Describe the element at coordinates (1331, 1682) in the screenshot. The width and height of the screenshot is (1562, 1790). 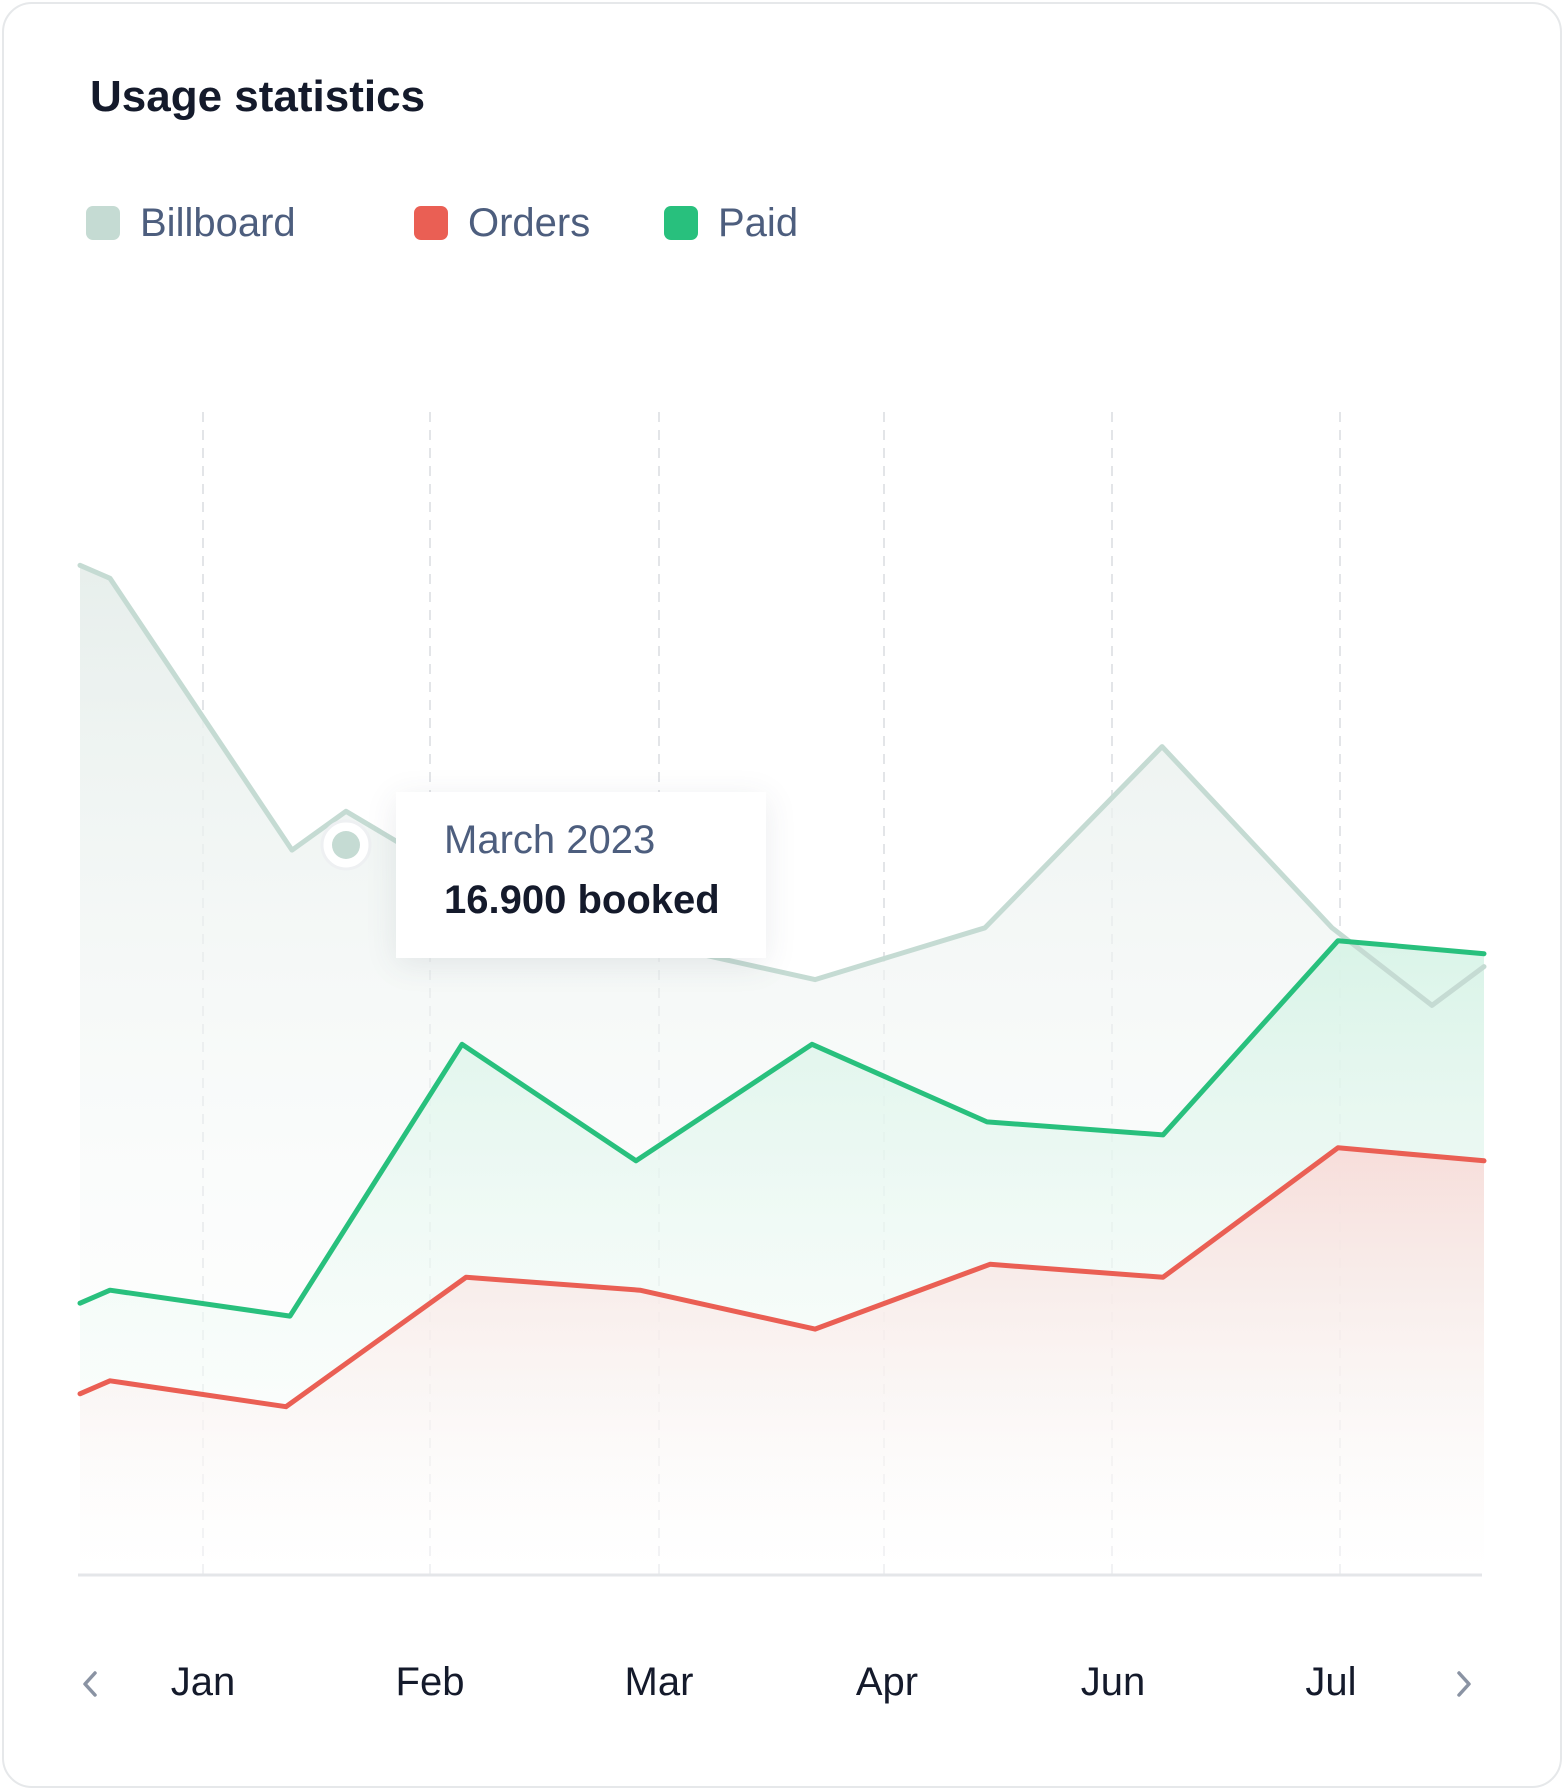
I see `x-tick-label: Jul` at that location.